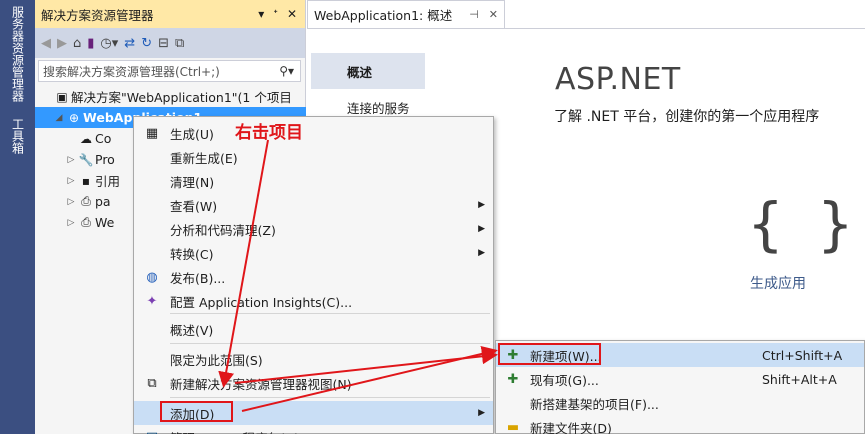 The height and width of the screenshot is (434, 865). I want to click on context-menu-item: 清理(N), so click(313, 181).